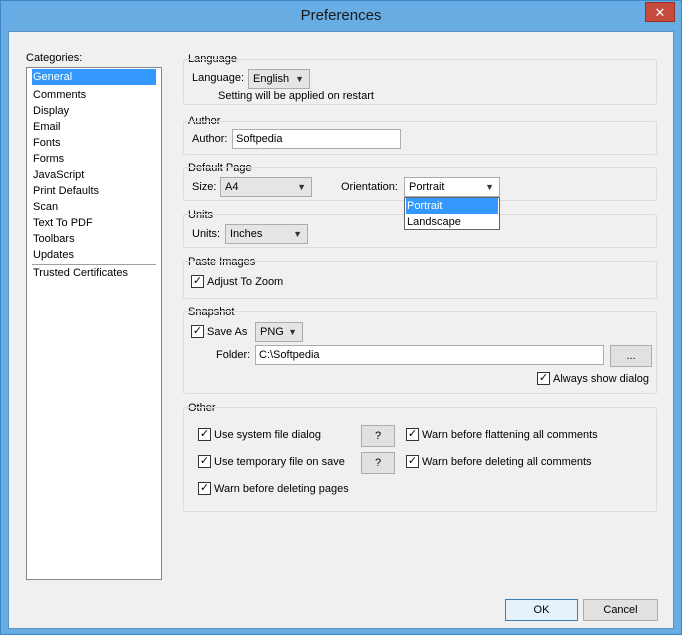  What do you see at coordinates (378, 463) in the screenshot?
I see `temp-file-help-button: ?` at bounding box center [378, 463].